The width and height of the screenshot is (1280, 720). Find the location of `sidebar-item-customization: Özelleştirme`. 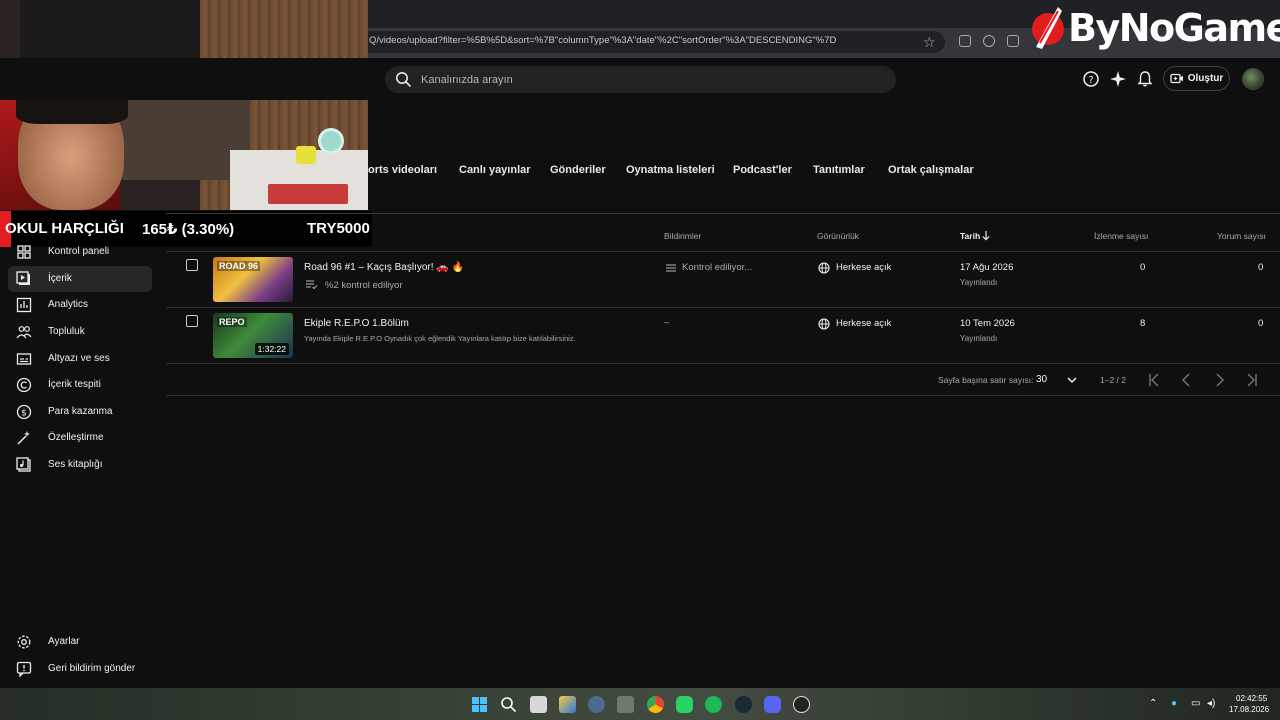

sidebar-item-customization: Özelleştirme is located at coordinates (80, 438).